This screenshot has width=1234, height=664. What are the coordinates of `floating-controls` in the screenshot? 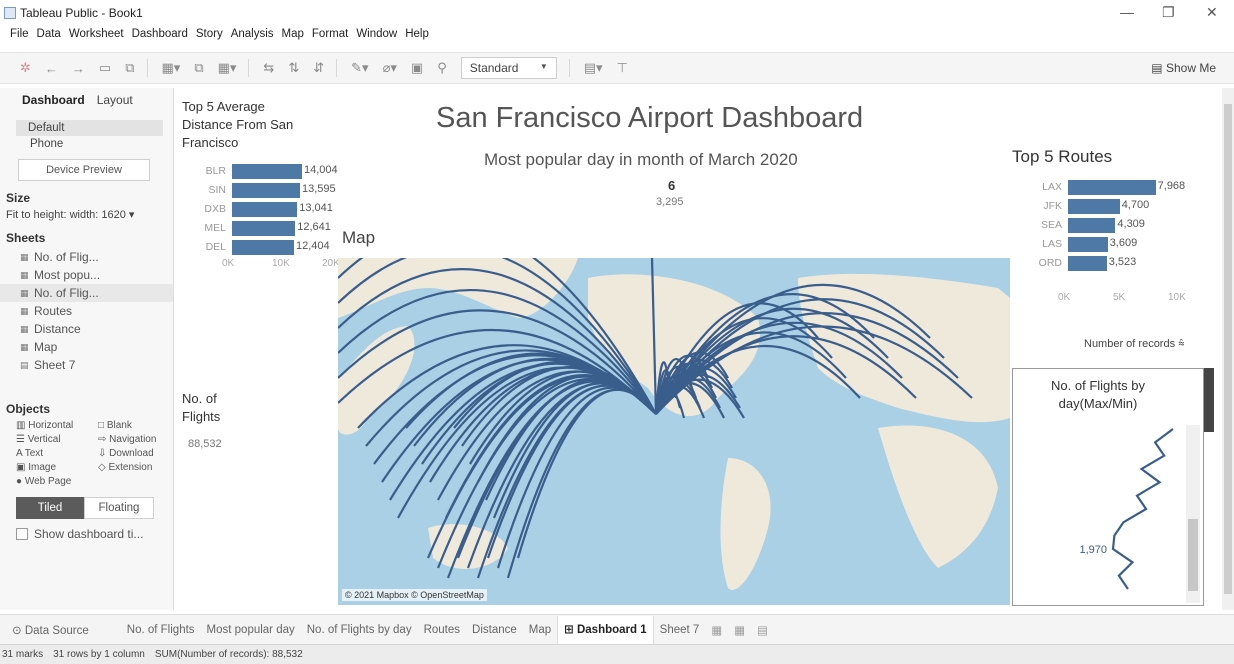 It's located at (1209, 400).